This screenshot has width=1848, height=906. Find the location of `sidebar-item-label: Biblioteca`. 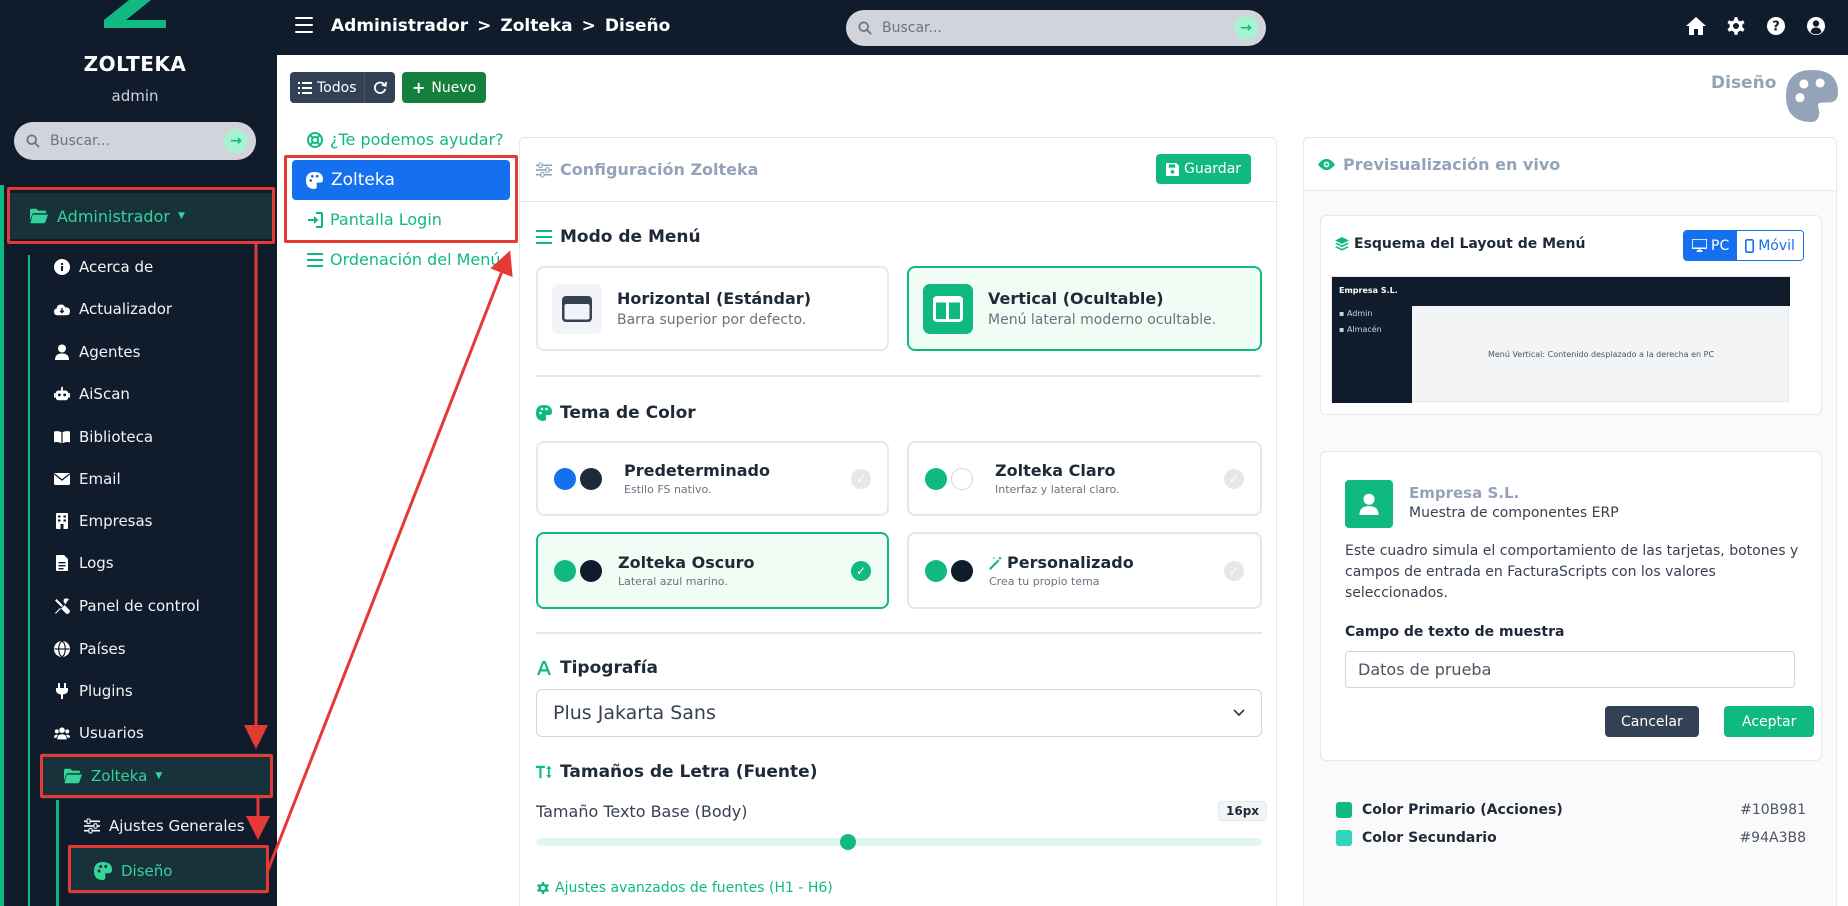

sidebar-item-label: Biblioteca is located at coordinates (116, 437).